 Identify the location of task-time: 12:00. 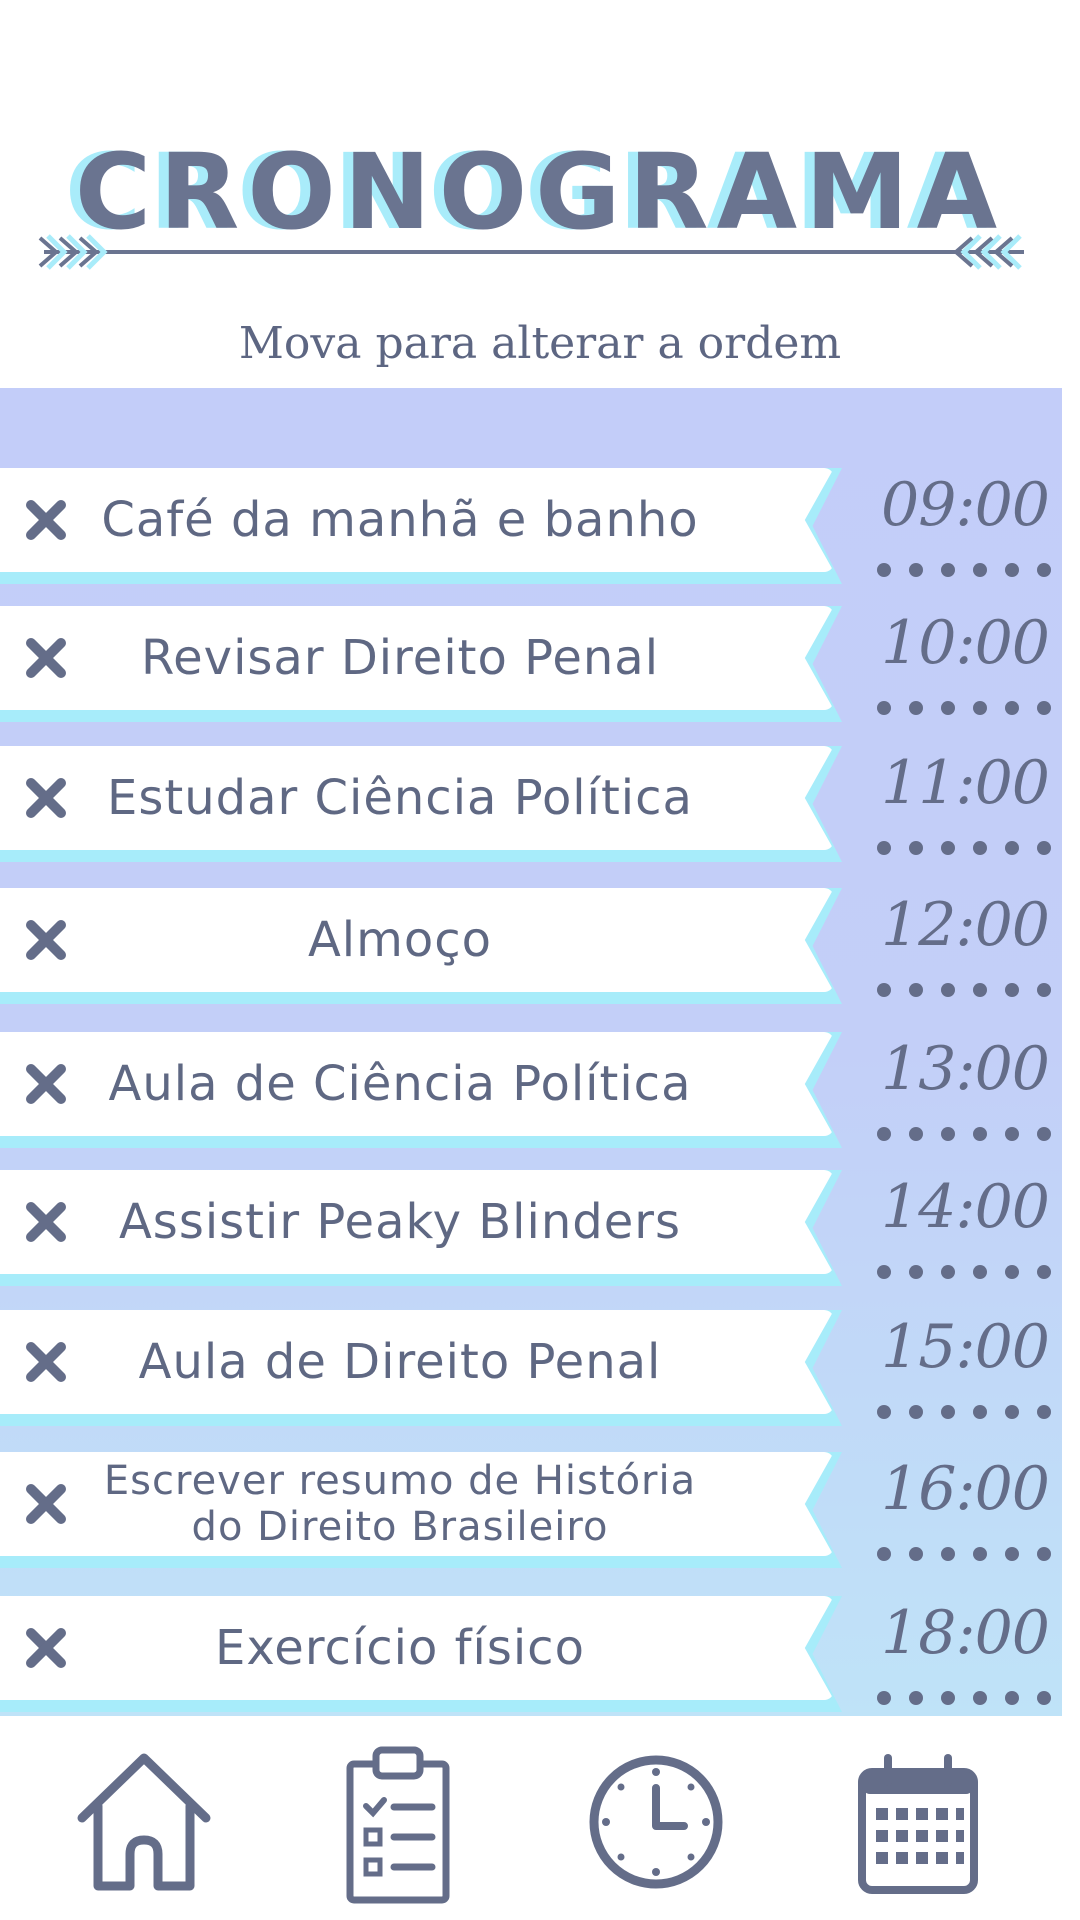
(965, 925).